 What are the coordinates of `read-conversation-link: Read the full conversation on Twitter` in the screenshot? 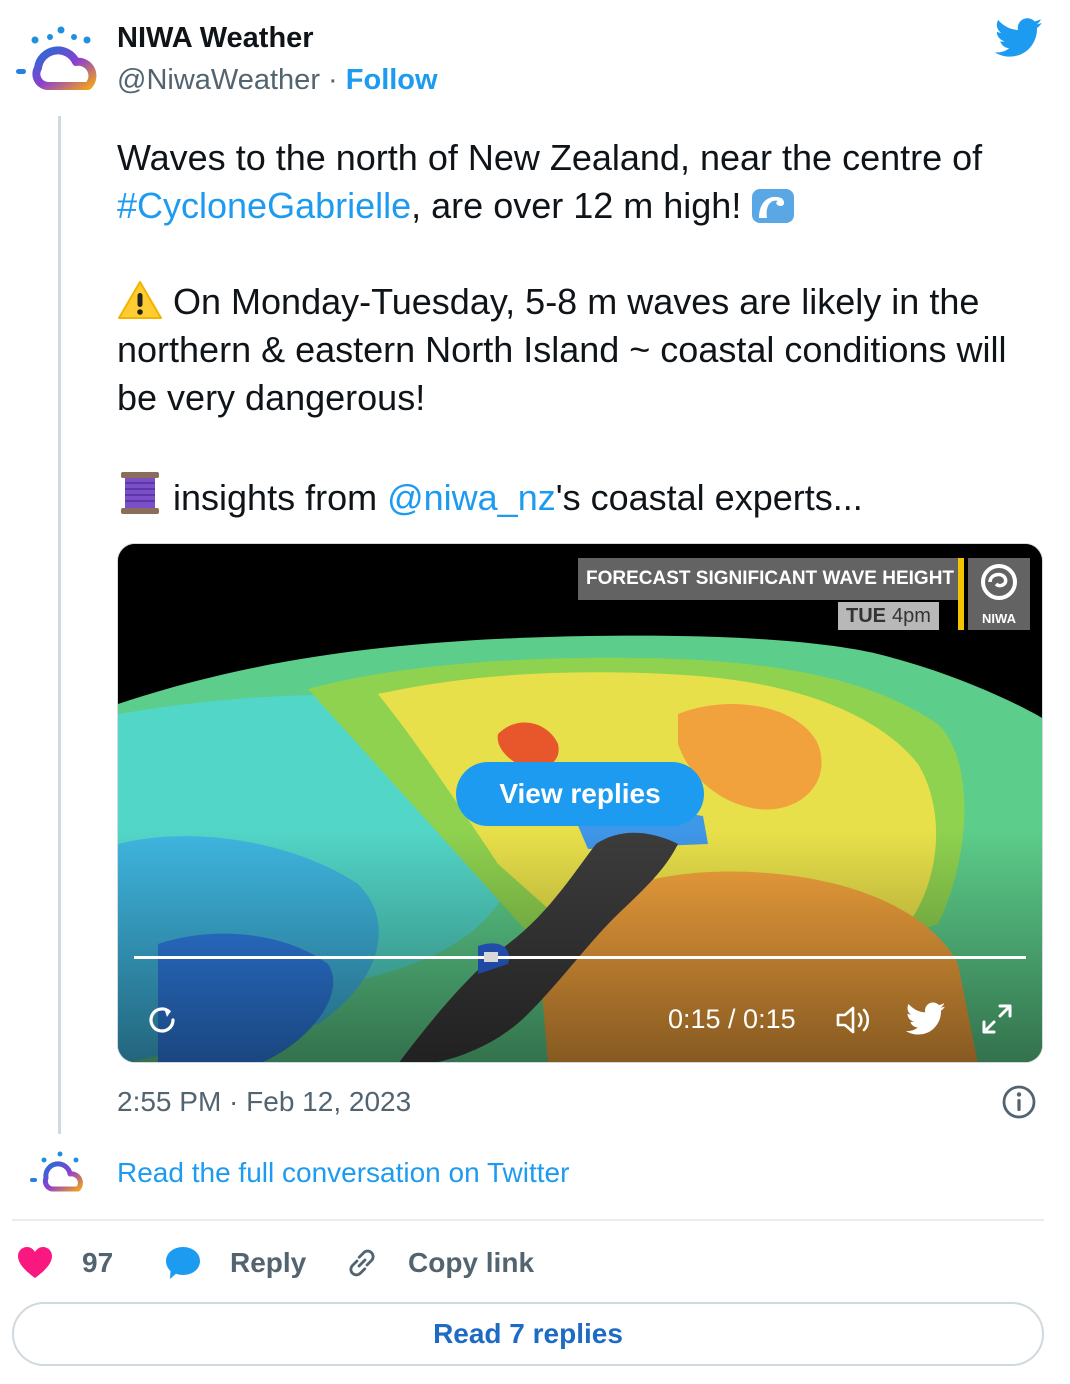 It's located at (343, 1173).